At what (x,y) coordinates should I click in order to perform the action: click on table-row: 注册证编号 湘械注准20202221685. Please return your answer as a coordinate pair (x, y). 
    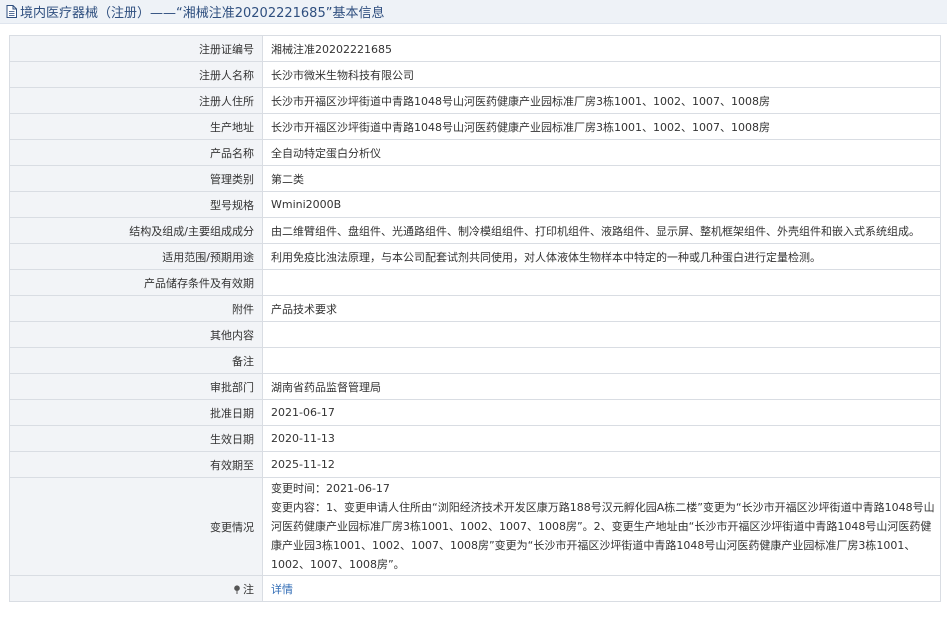
    Looking at the image, I should click on (475, 48).